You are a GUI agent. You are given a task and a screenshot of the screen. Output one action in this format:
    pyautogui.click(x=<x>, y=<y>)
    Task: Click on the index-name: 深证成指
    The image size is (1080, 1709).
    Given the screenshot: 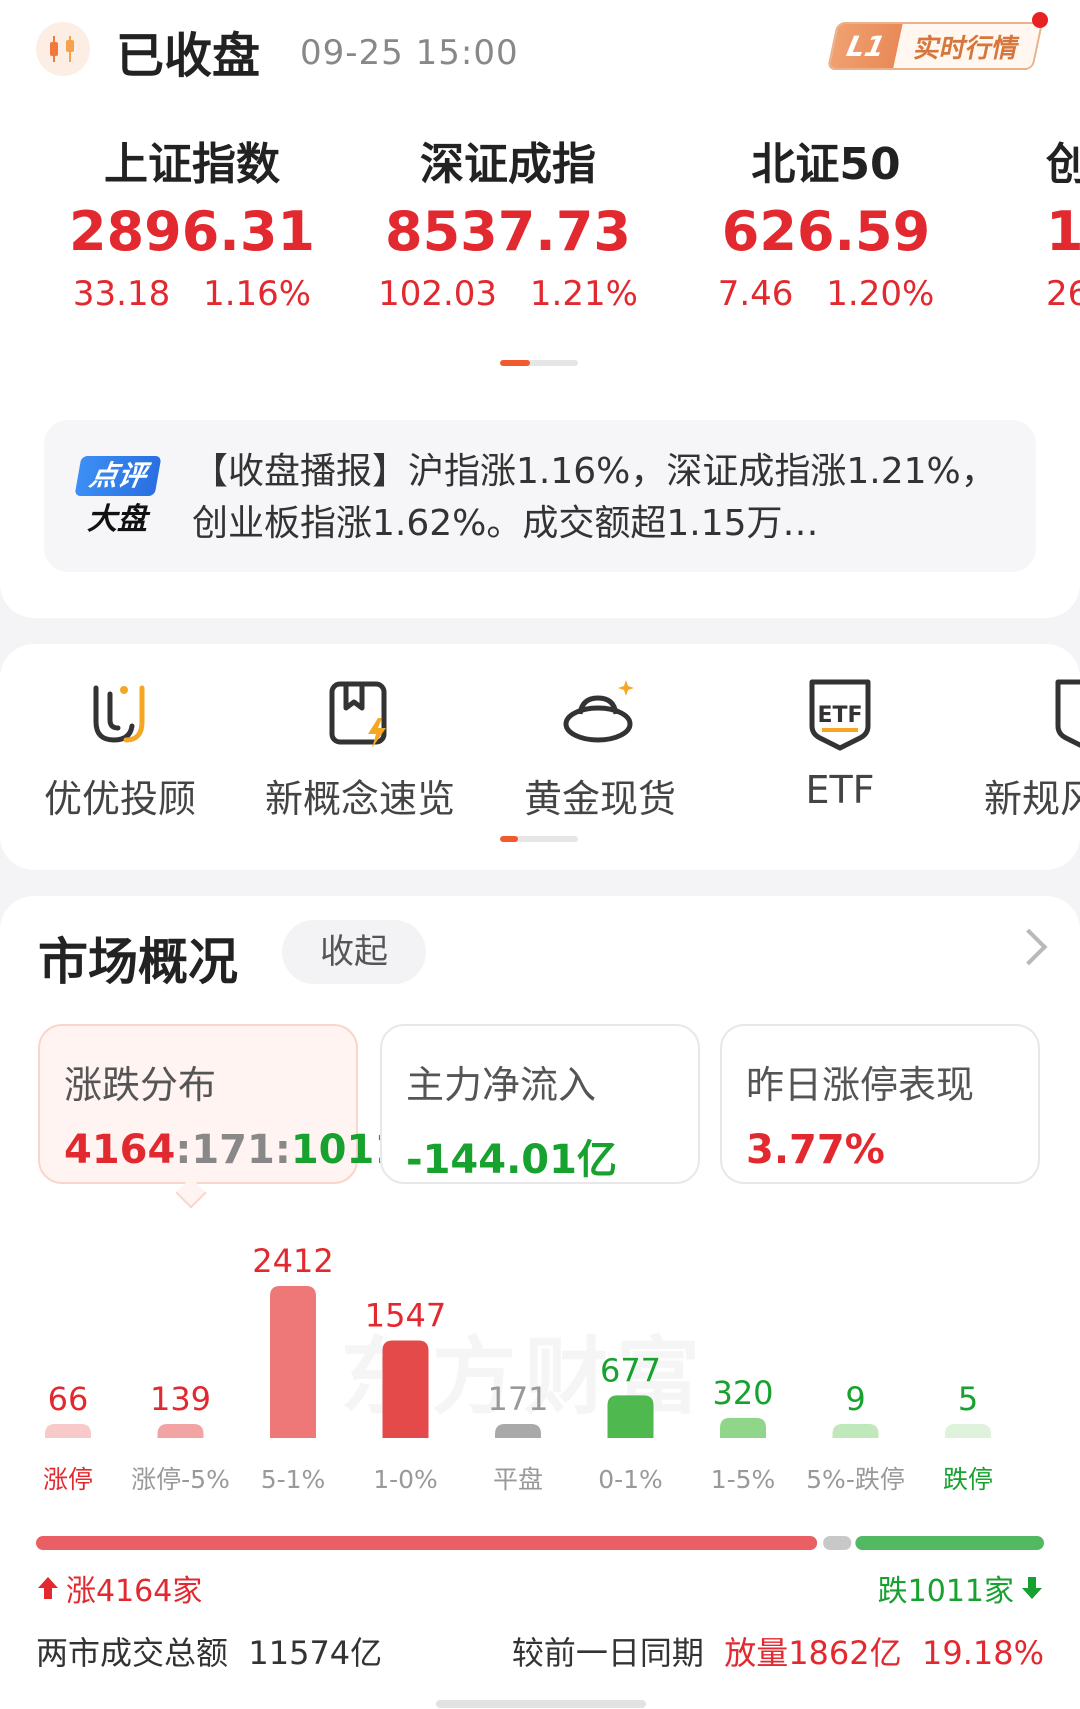 What is the action you would take?
    pyautogui.click(x=508, y=164)
    